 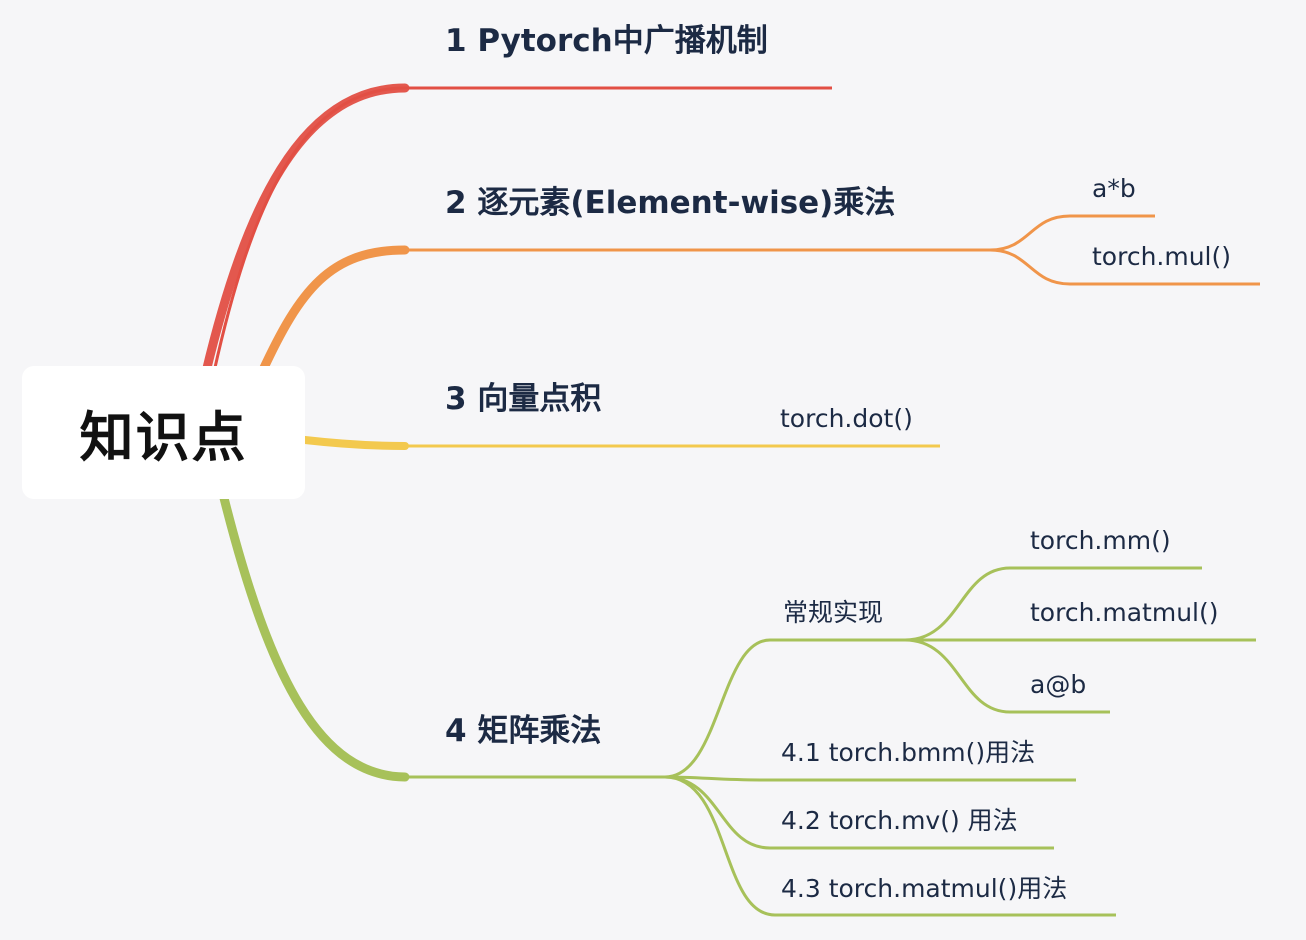 I want to click on branch-1-topic: 1 Pytorch中广播机制, so click(x=606, y=41).